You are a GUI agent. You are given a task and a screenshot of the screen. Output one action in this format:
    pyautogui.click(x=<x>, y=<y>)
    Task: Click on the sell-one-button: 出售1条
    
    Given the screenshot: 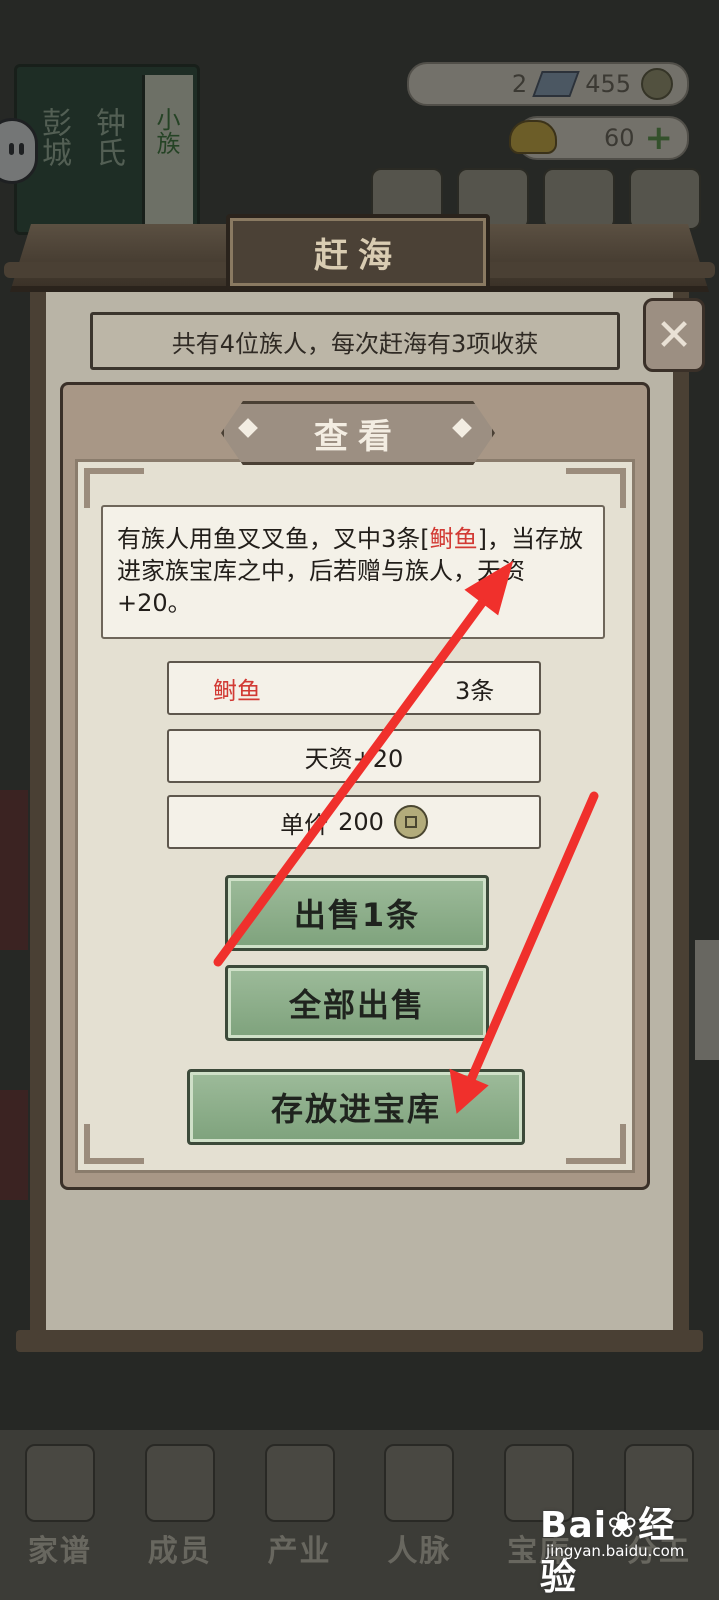 What is the action you would take?
    pyautogui.click(x=357, y=913)
    